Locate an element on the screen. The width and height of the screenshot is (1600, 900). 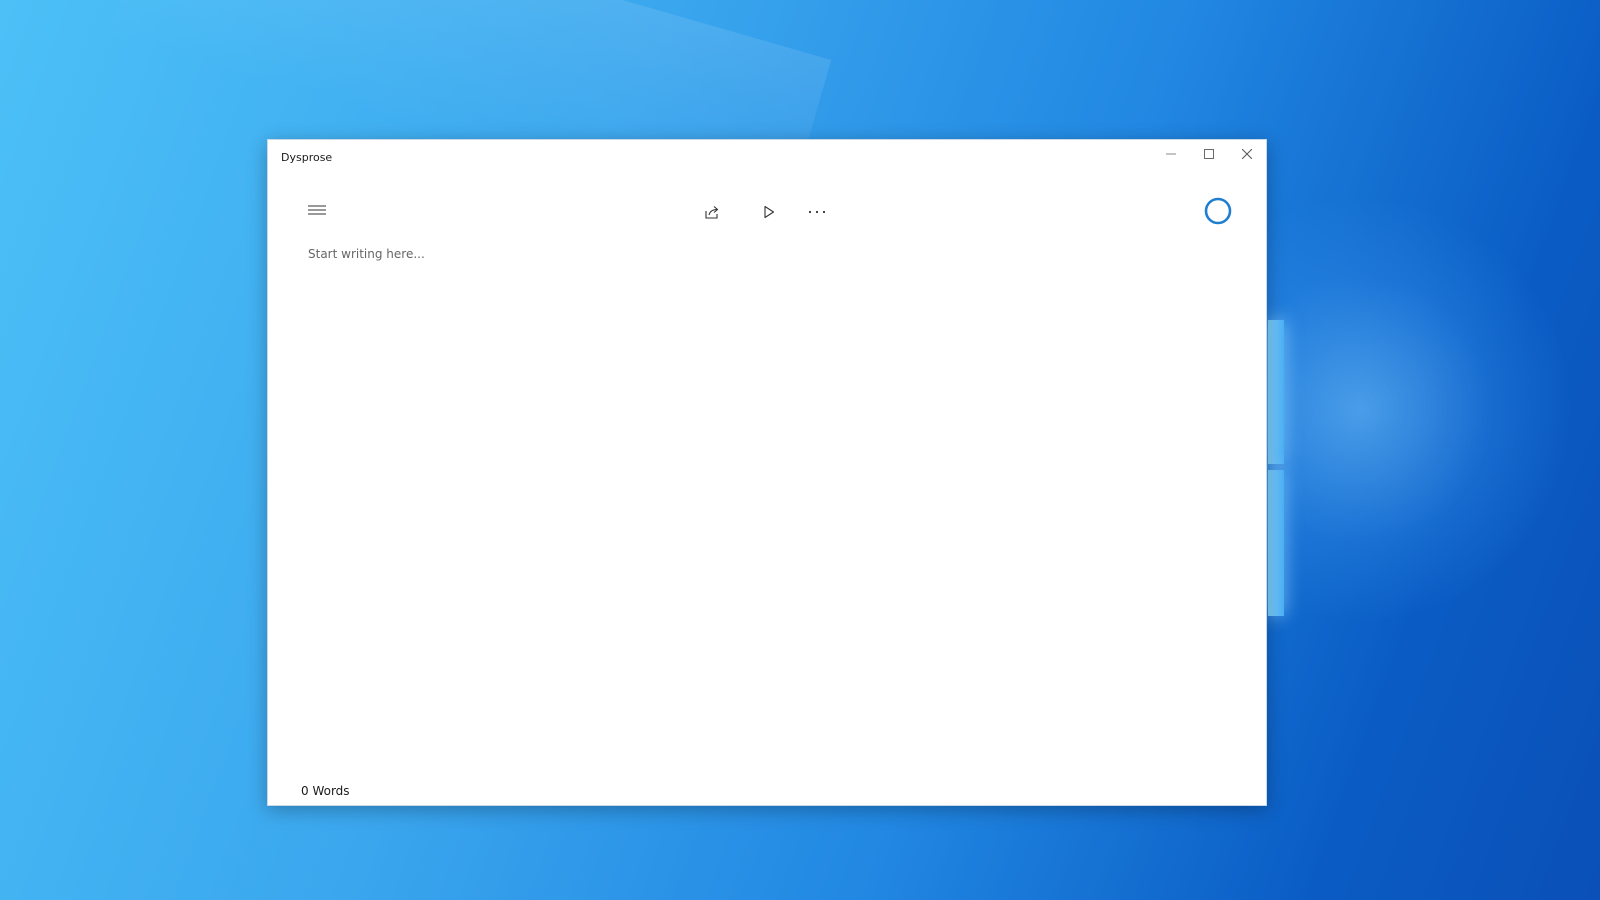
share-button is located at coordinates (712, 212).